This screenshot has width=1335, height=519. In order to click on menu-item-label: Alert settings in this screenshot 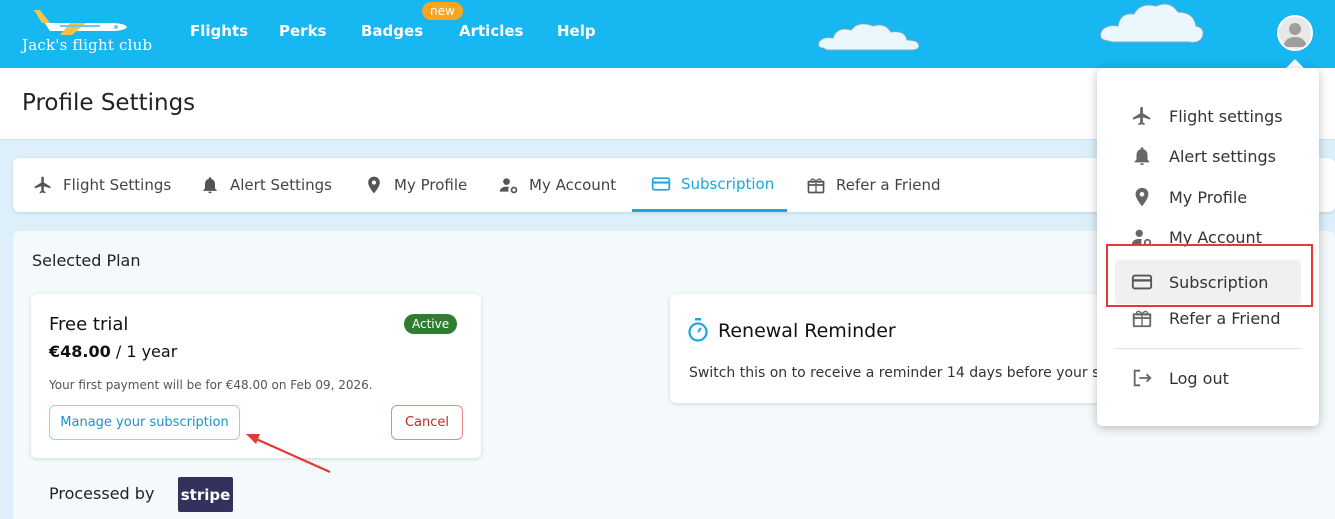, I will do `click(1222, 156)`.